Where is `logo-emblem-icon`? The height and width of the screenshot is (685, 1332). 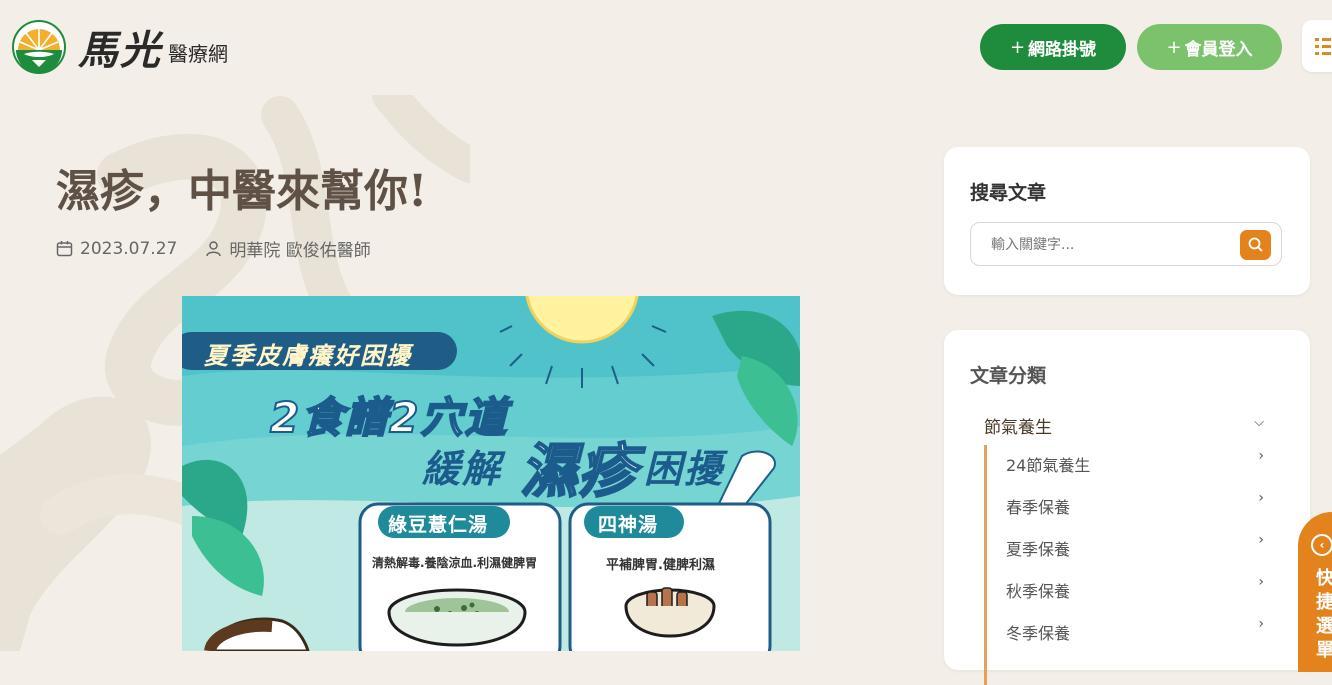
logo-emblem-icon is located at coordinates (39, 47).